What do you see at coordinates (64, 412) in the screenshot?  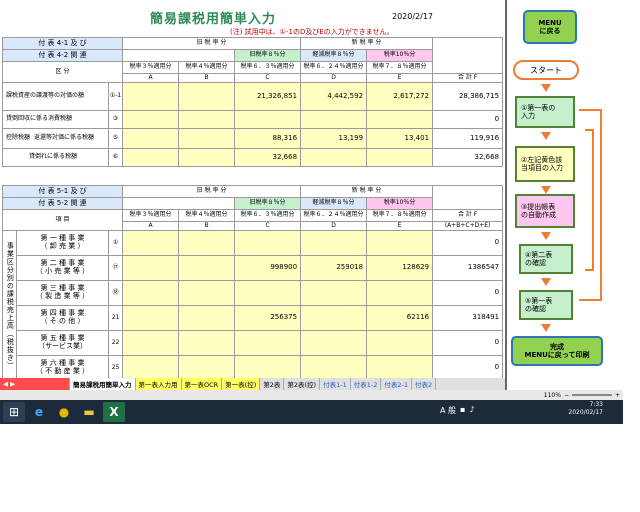 I see `chrome-icon: ●` at bounding box center [64, 412].